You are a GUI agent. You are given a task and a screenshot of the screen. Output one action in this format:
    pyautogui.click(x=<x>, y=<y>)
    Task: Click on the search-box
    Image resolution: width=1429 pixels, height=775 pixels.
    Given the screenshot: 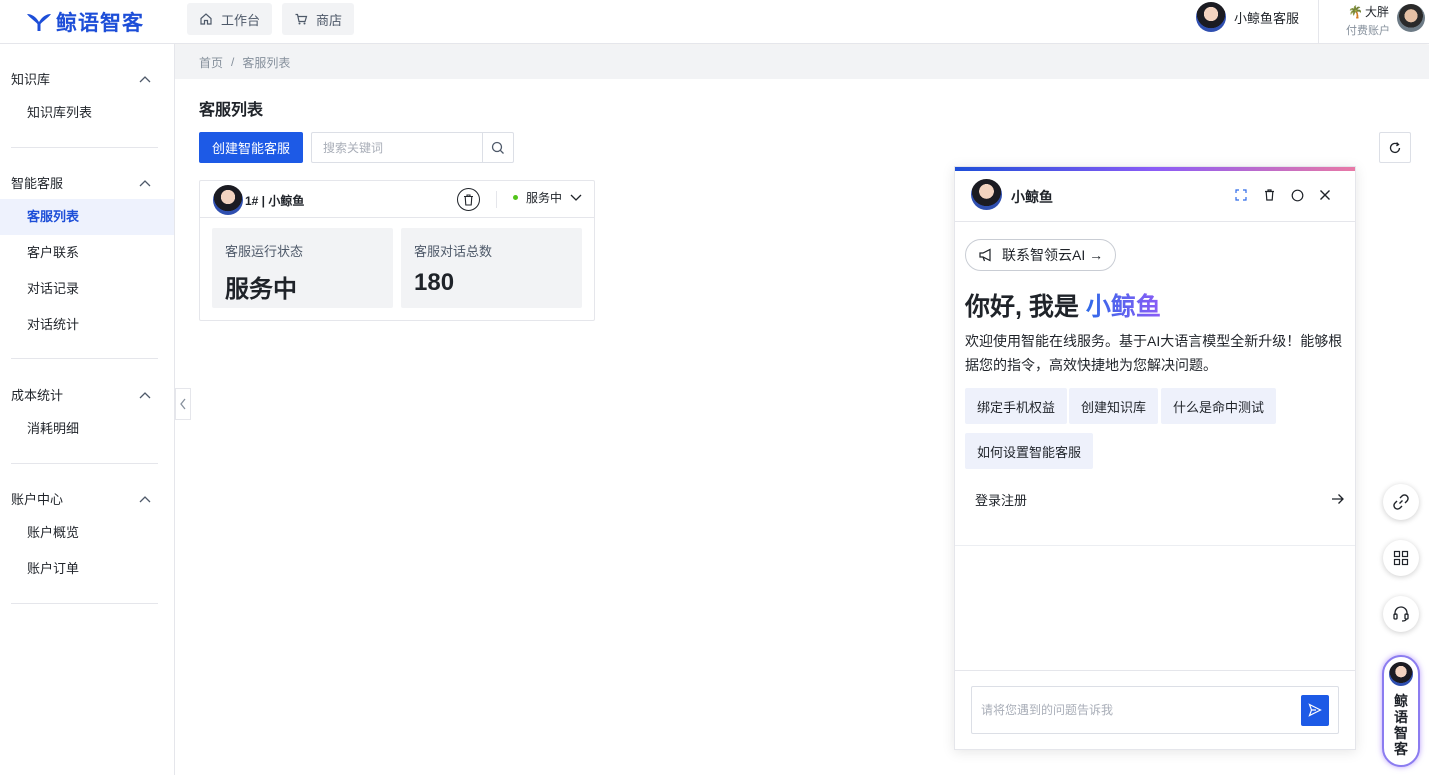 What is the action you would take?
    pyautogui.click(x=412, y=147)
    